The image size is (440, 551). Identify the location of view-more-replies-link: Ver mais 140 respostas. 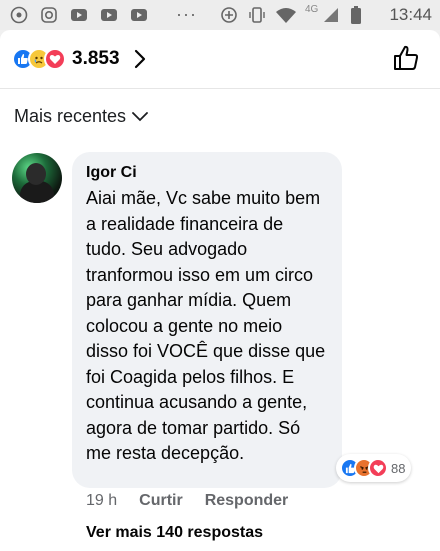
(174, 533).